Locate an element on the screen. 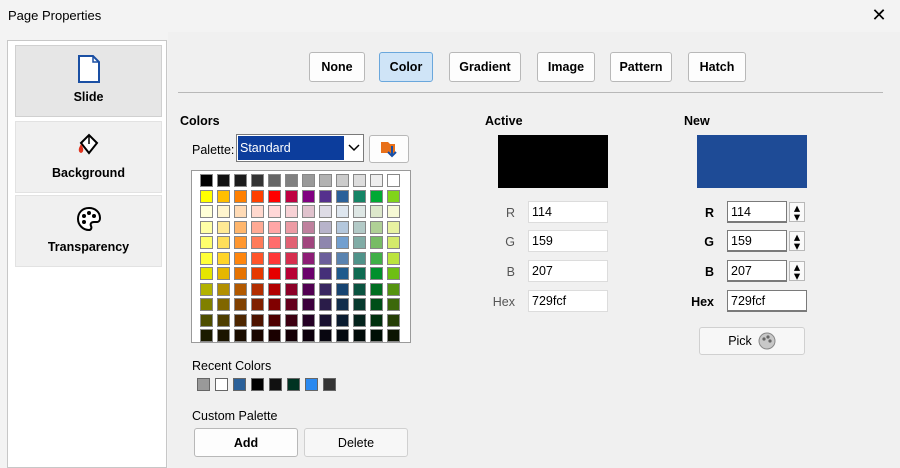  g-spinner: ▴ ▾ is located at coordinates (797, 241).